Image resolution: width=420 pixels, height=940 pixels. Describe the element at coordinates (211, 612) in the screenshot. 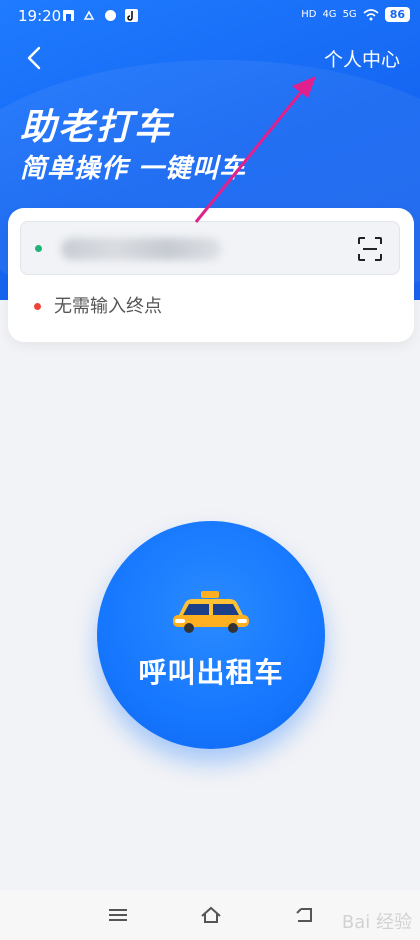

I see `taxi-icon` at that location.